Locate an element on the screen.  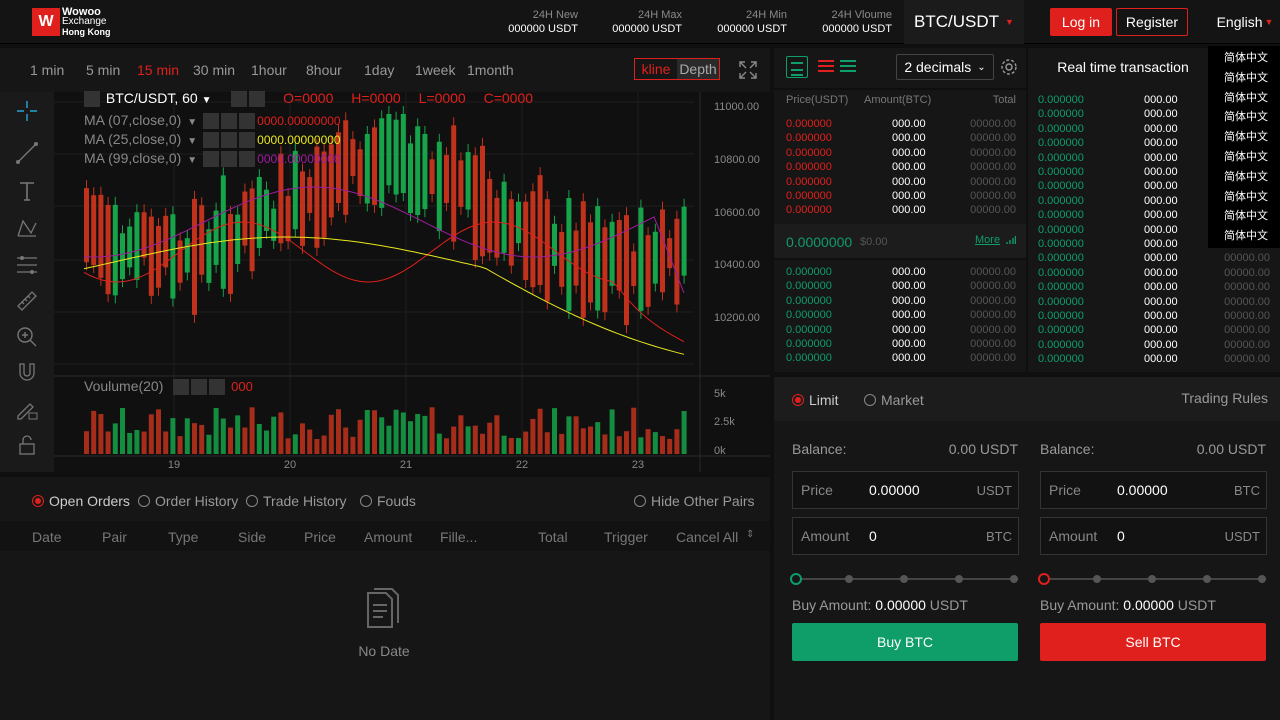
sell-button: Sell BTC is located at coordinates (1153, 642).